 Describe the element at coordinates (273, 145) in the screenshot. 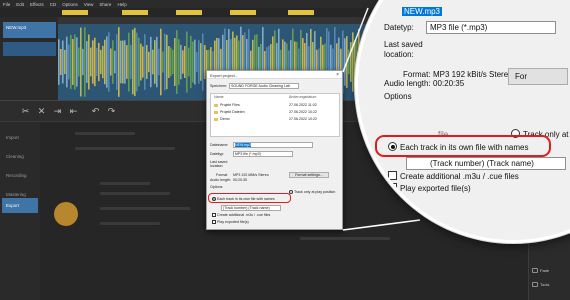

I see `filename-field: NEW.mp3` at that location.